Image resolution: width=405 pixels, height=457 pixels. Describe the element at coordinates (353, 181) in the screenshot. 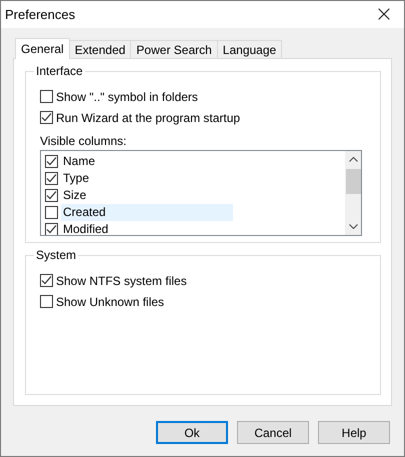

I see `scrollbar-thumb` at that location.